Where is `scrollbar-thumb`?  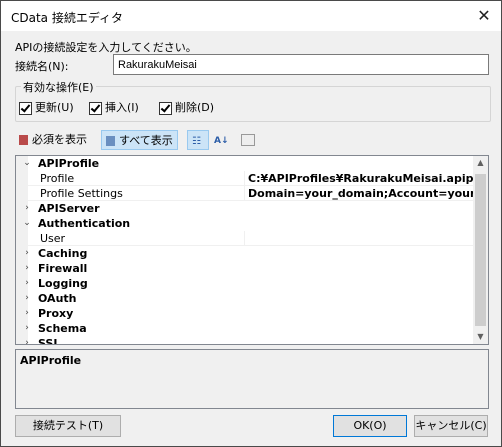
scrollbar-thumb is located at coordinates (480, 250).